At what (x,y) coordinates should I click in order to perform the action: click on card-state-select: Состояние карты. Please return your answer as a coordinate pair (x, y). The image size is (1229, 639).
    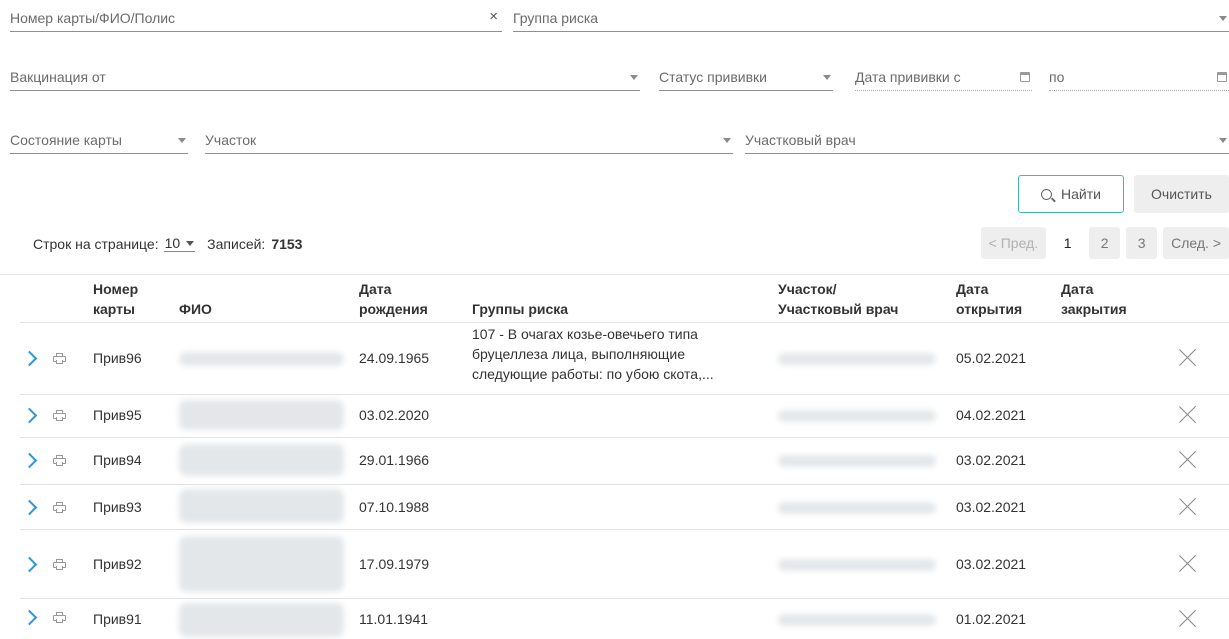
    Looking at the image, I should click on (99, 142).